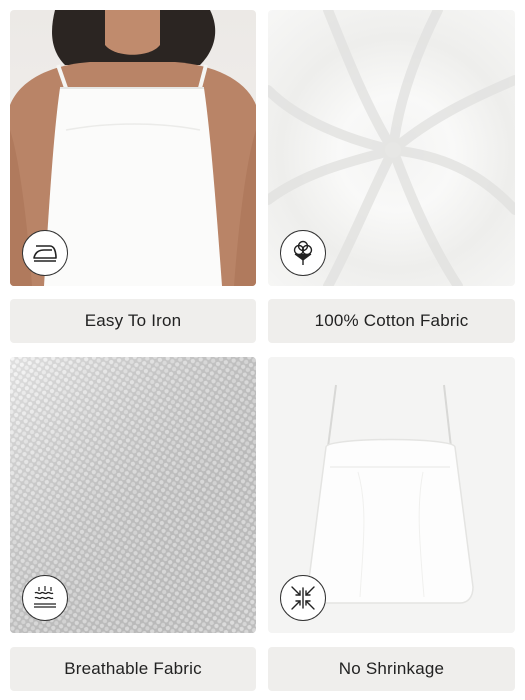  Describe the element at coordinates (133, 321) in the screenshot. I see `feature-label-easy-to-iron: Easy To Iron` at that location.